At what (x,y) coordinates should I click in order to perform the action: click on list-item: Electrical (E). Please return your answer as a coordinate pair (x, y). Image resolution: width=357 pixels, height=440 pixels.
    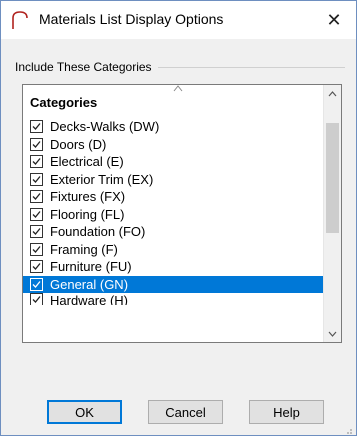
    Looking at the image, I should click on (173, 162).